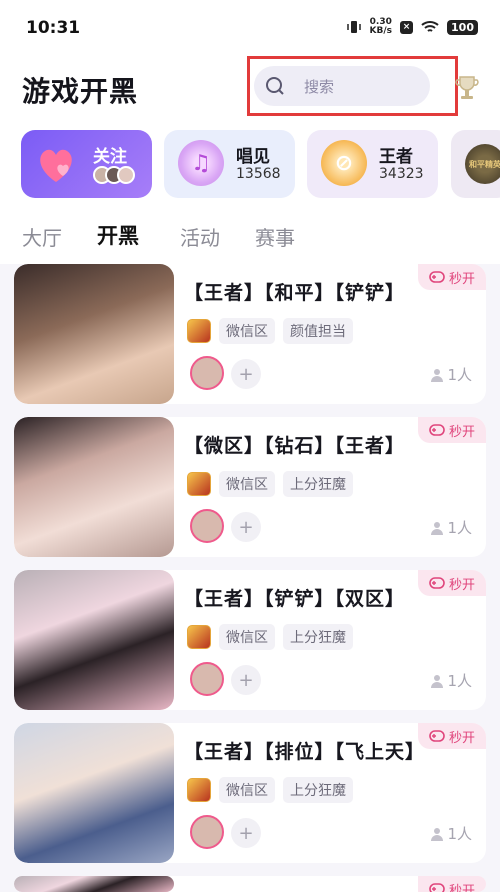 The width and height of the screenshot is (500, 892). Describe the element at coordinates (110, 157) in the screenshot. I see `category-label: 关注` at that location.